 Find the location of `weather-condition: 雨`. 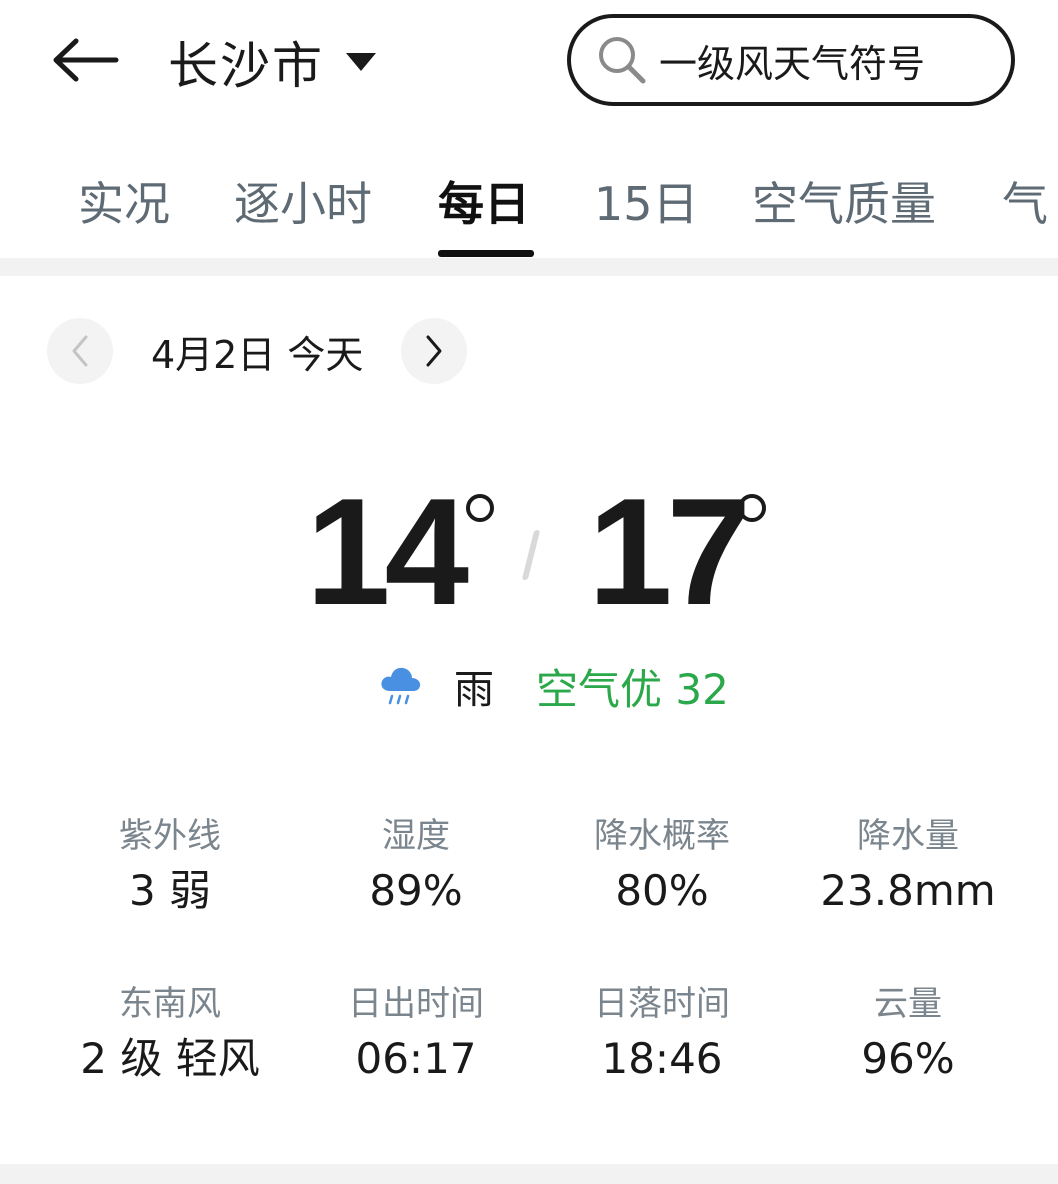

weather-condition: 雨 is located at coordinates (474, 690).